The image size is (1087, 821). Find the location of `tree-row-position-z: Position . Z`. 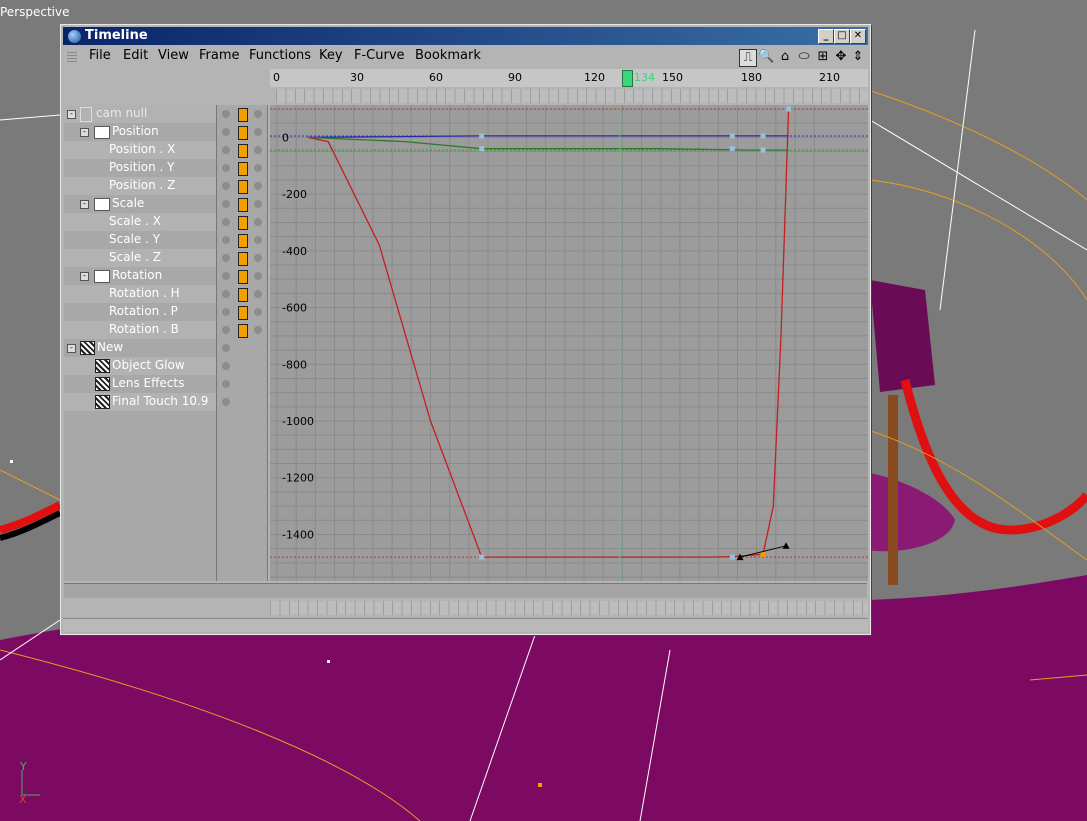

tree-row-position-z: Position . Z is located at coordinates (140, 186).